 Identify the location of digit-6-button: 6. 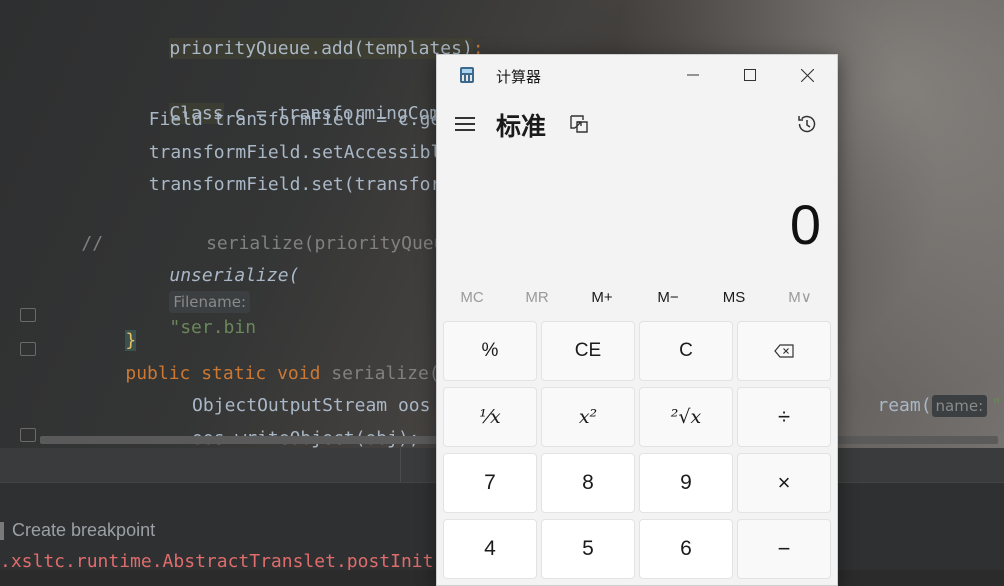
(686, 549).